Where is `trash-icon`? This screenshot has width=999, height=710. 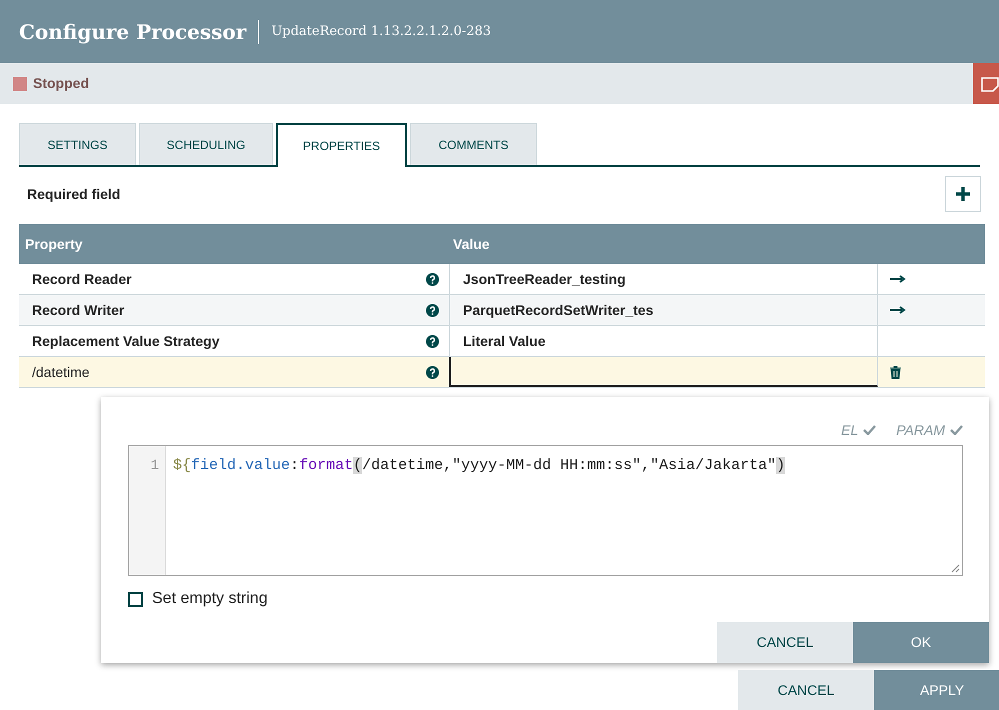 trash-icon is located at coordinates (895, 372).